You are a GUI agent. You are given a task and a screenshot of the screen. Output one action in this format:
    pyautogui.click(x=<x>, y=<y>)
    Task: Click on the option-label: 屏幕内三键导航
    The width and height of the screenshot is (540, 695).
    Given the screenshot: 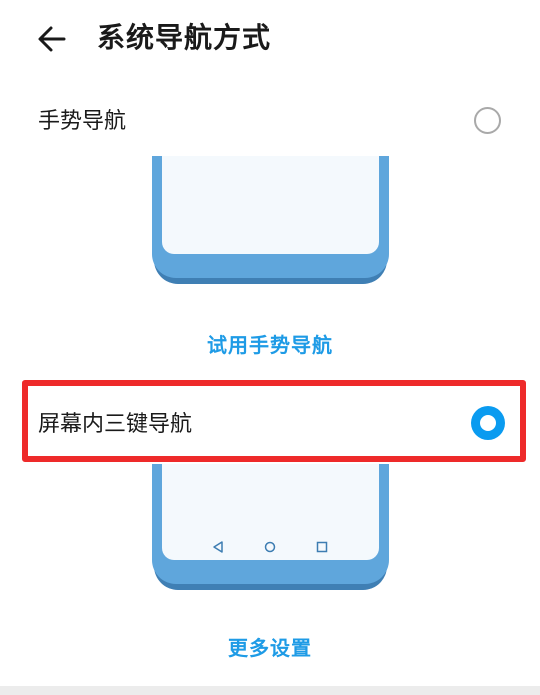 What is the action you would take?
    pyautogui.click(x=115, y=424)
    